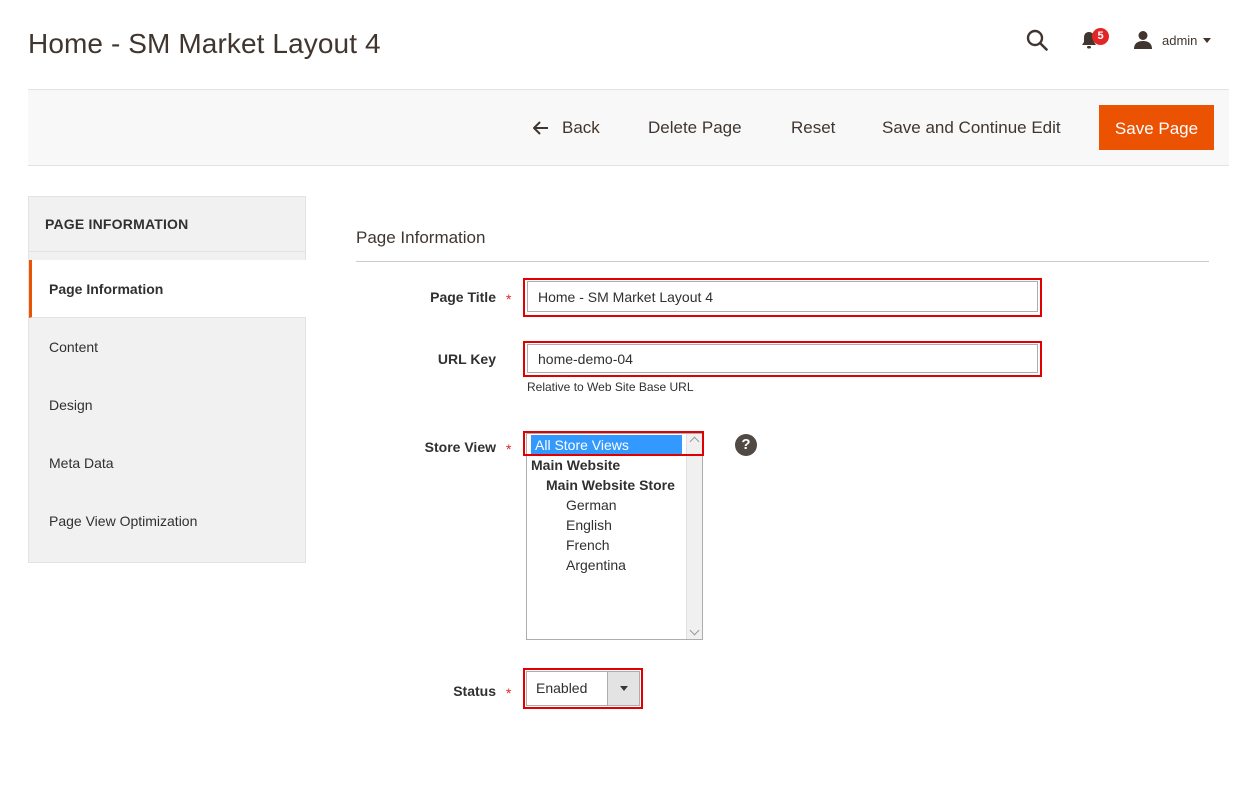 The height and width of the screenshot is (788, 1233). Describe the element at coordinates (463, 297) in the screenshot. I see `page-title-label: Page Title` at that location.